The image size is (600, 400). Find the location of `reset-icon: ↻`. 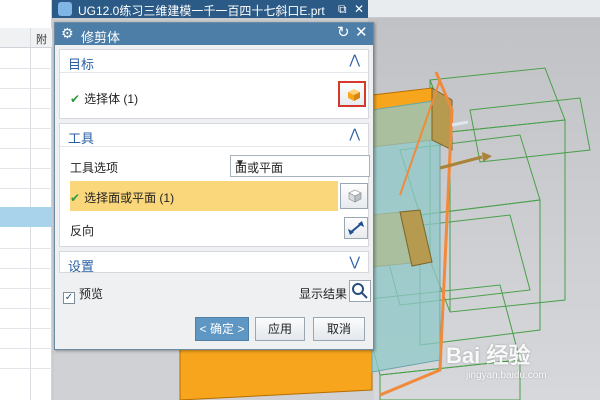

reset-icon: ↻ is located at coordinates (343, 33).